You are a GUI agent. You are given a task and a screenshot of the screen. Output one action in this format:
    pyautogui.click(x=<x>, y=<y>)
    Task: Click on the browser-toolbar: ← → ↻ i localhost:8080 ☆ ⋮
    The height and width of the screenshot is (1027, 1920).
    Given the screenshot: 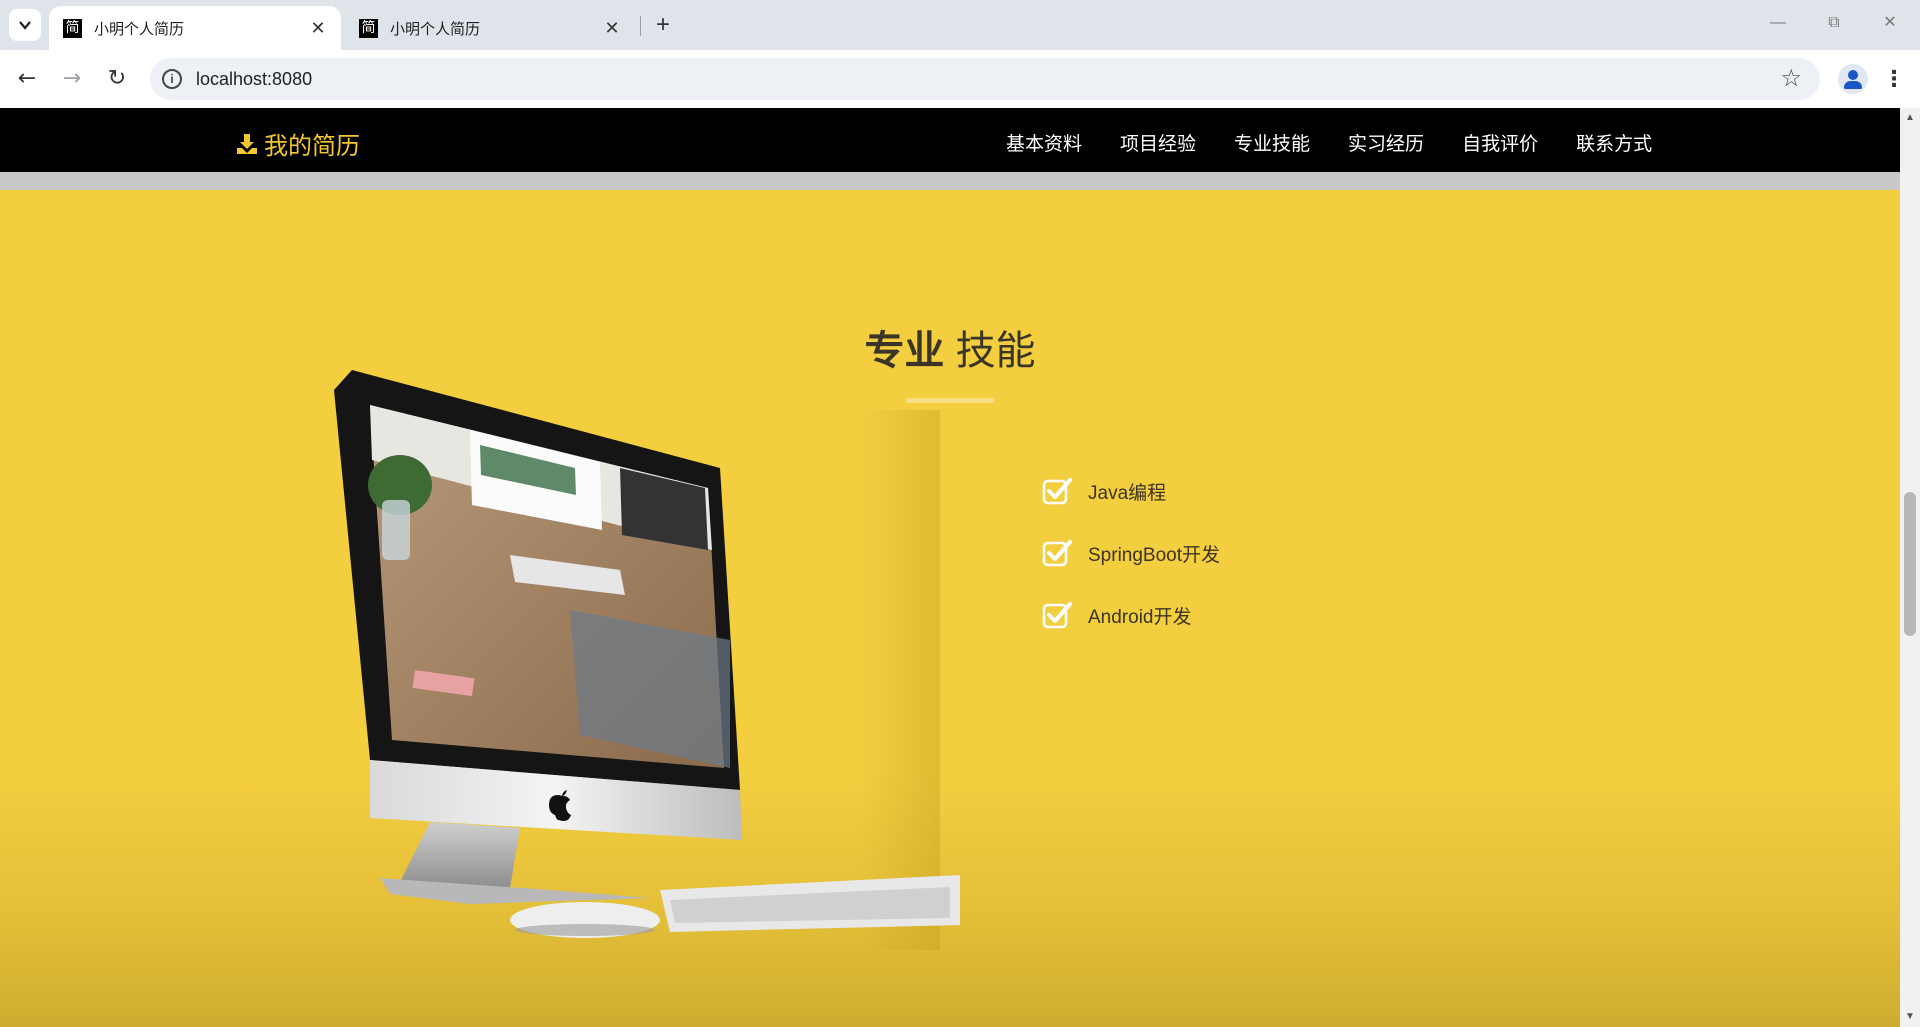 What is the action you would take?
    pyautogui.click(x=960, y=79)
    